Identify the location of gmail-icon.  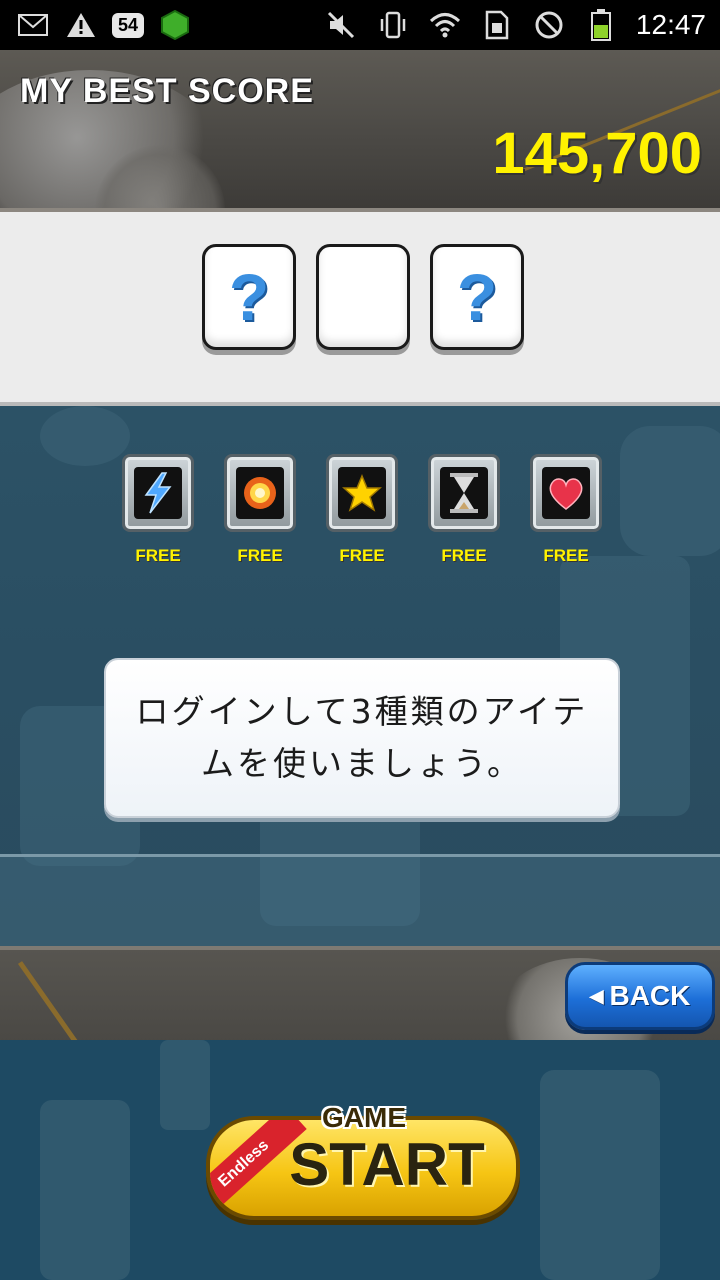
(33, 25).